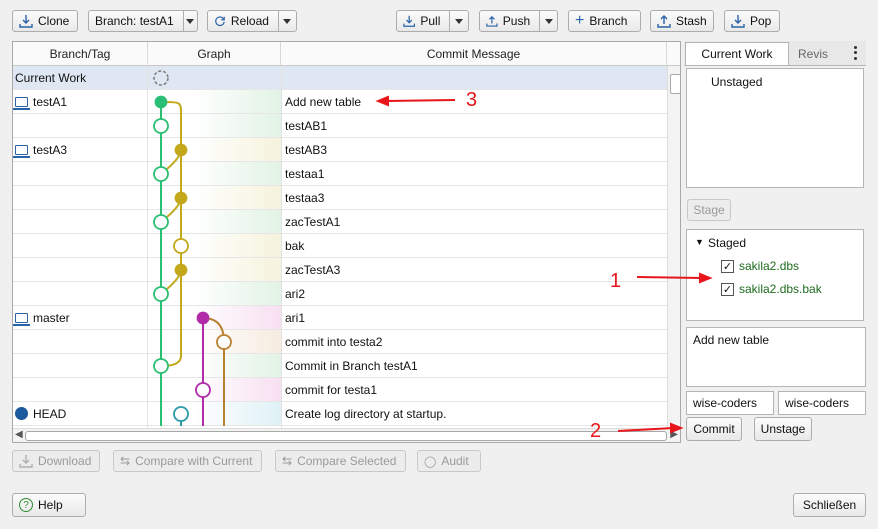 This screenshot has width=878, height=529. I want to click on audit-button: ◯ Audit, so click(449, 461).